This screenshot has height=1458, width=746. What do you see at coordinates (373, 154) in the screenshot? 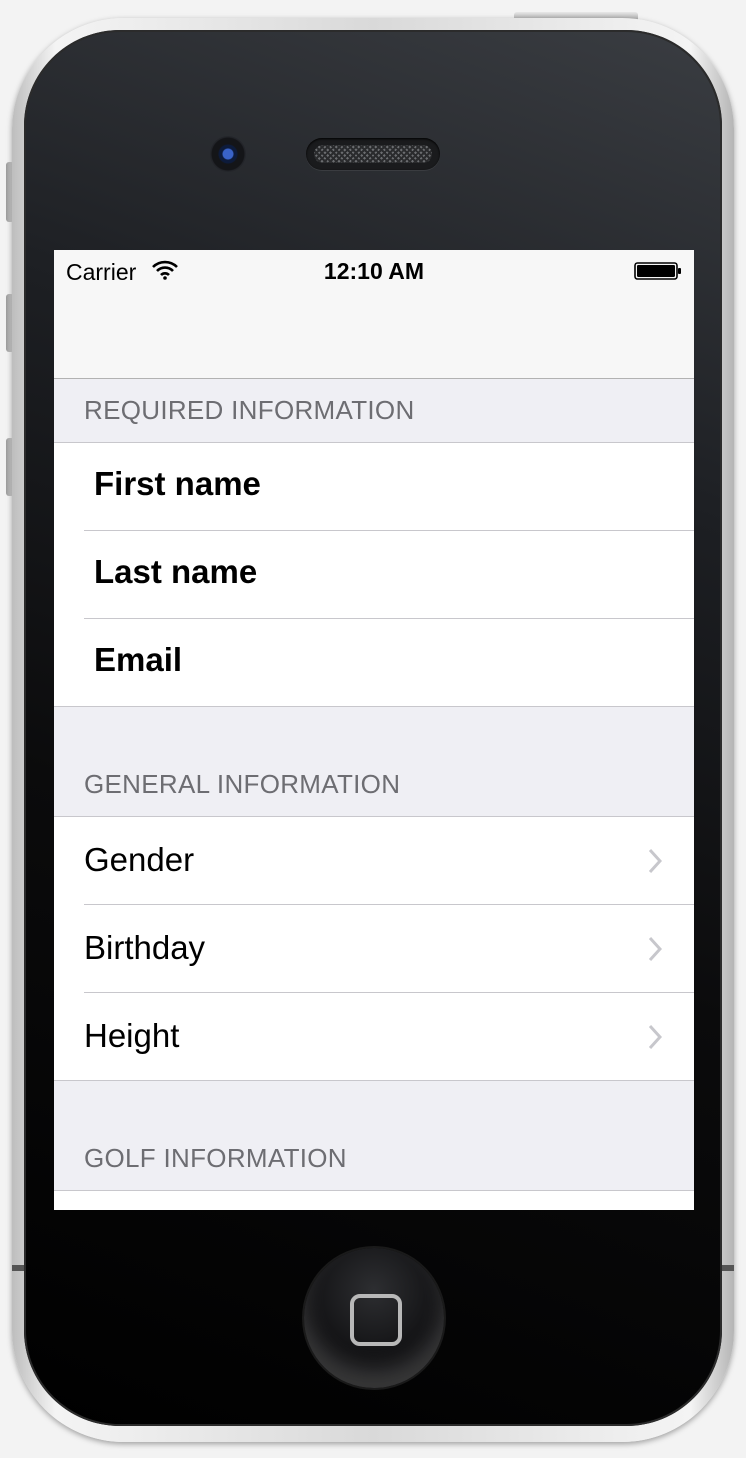
I see `earpiece-speaker` at bounding box center [373, 154].